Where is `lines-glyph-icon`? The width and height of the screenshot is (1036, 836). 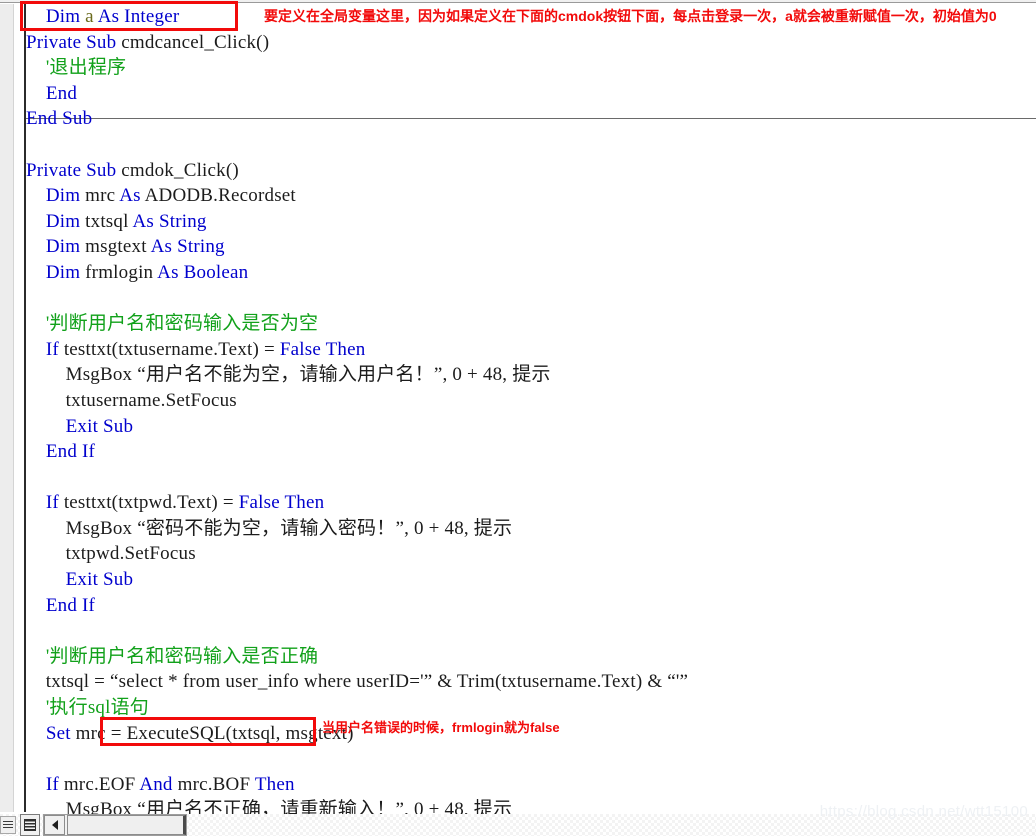
lines-glyph-icon is located at coordinates (8, 825).